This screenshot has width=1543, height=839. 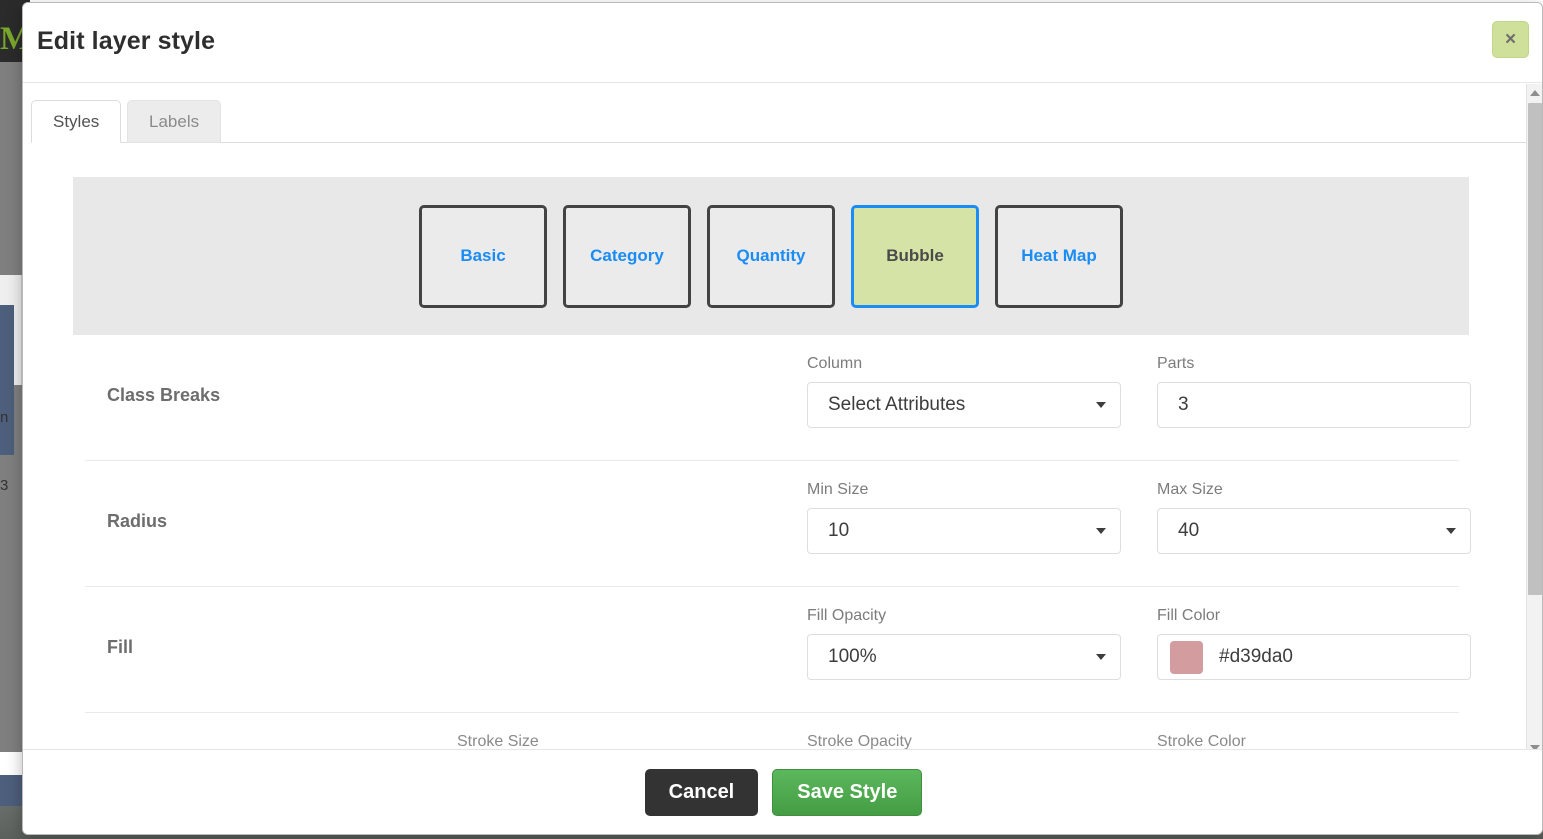 I want to click on background-blue-strip, so click(x=7, y=380).